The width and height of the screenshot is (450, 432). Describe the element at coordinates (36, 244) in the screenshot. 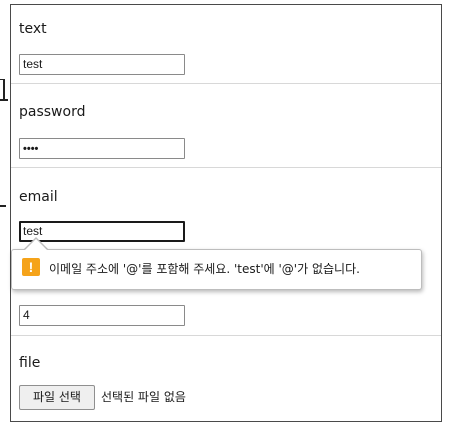

I see `tooltip-arrow-fill` at that location.